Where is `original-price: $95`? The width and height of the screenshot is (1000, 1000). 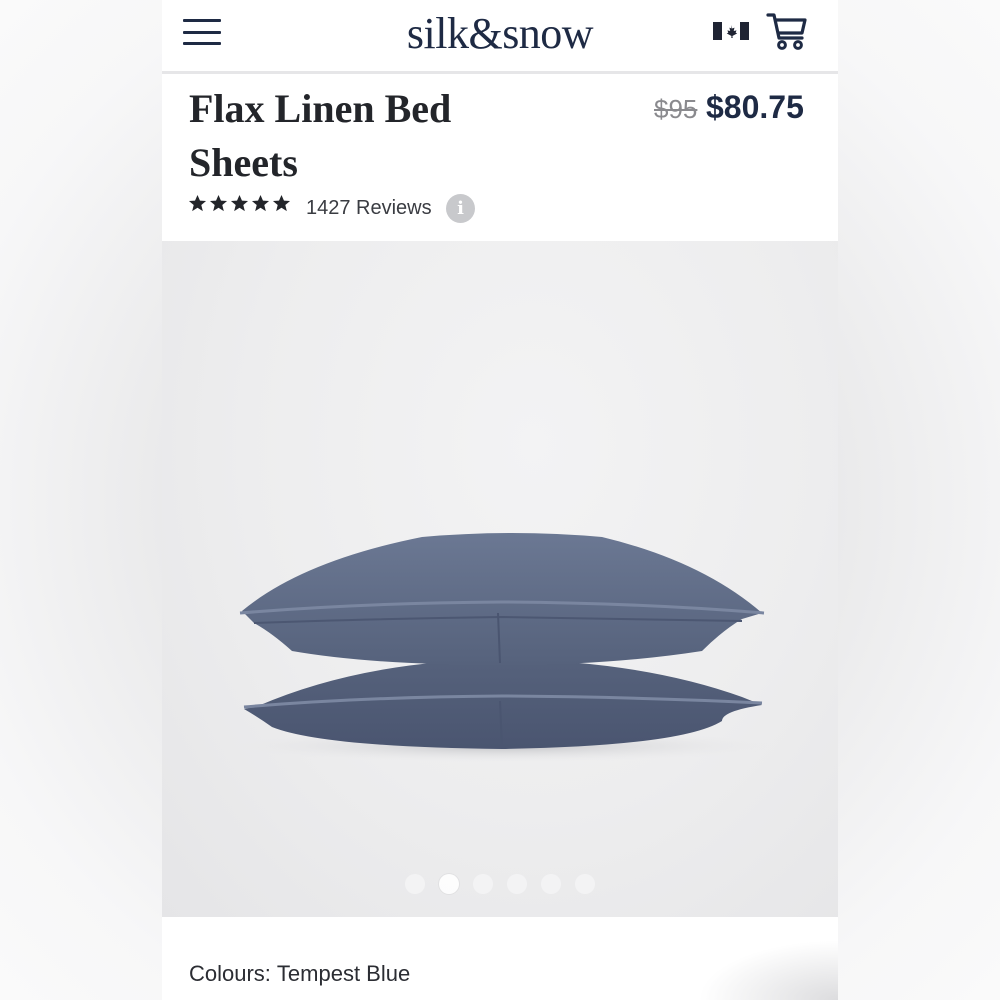 original-price: $95 is located at coordinates (676, 109).